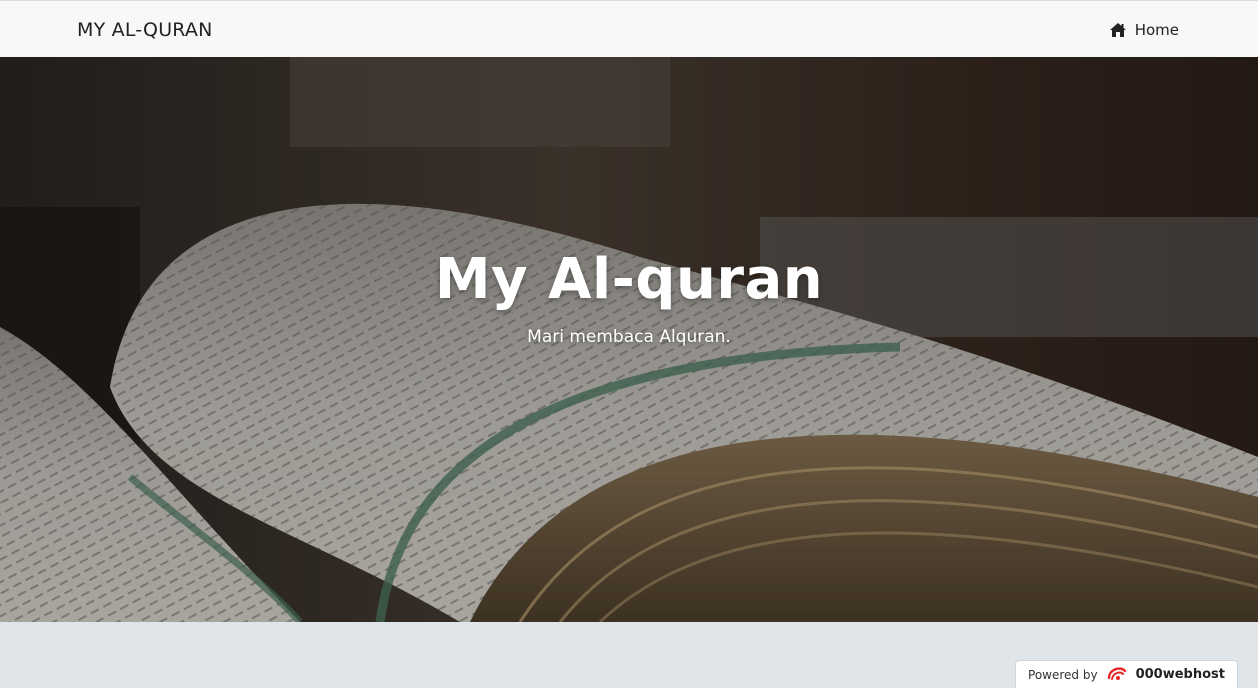 The width and height of the screenshot is (1258, 688). I want to click on powered-by-badge: Powered by 000webhost, so click(1126, 674).